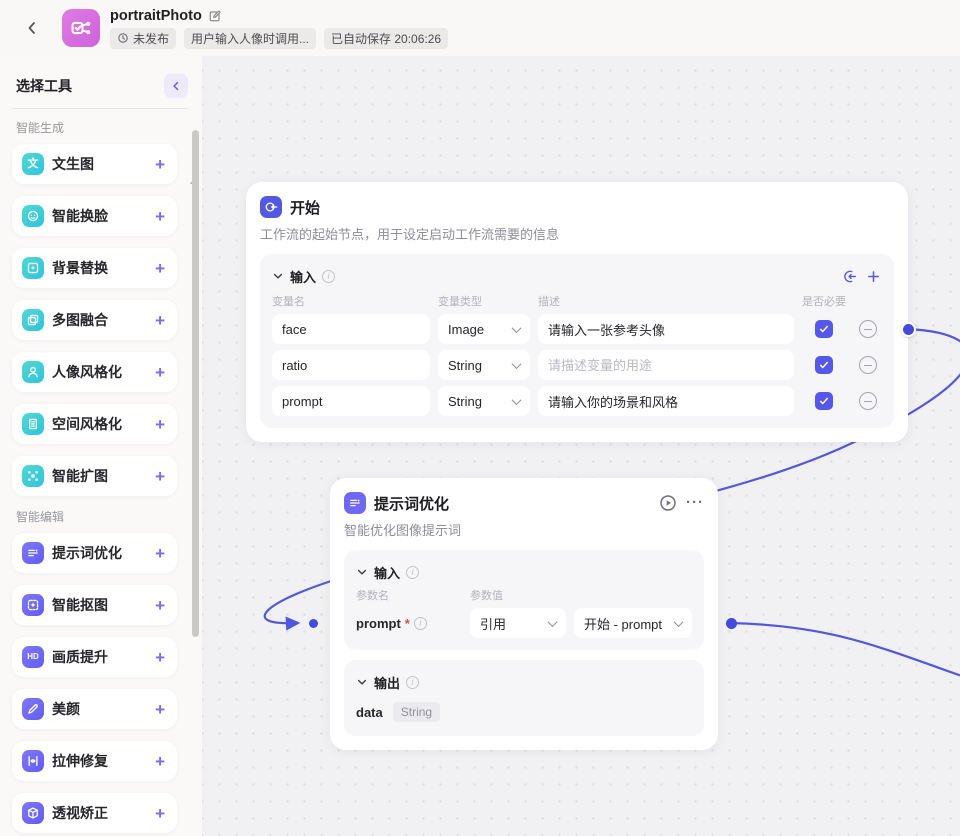 The height and width of the screenshot is (836, 960). What do you see at coordinates (94, 709) in the screenshot?
I see `tool-item-beauty: 美颜 +` at bounding box center [94, 709].